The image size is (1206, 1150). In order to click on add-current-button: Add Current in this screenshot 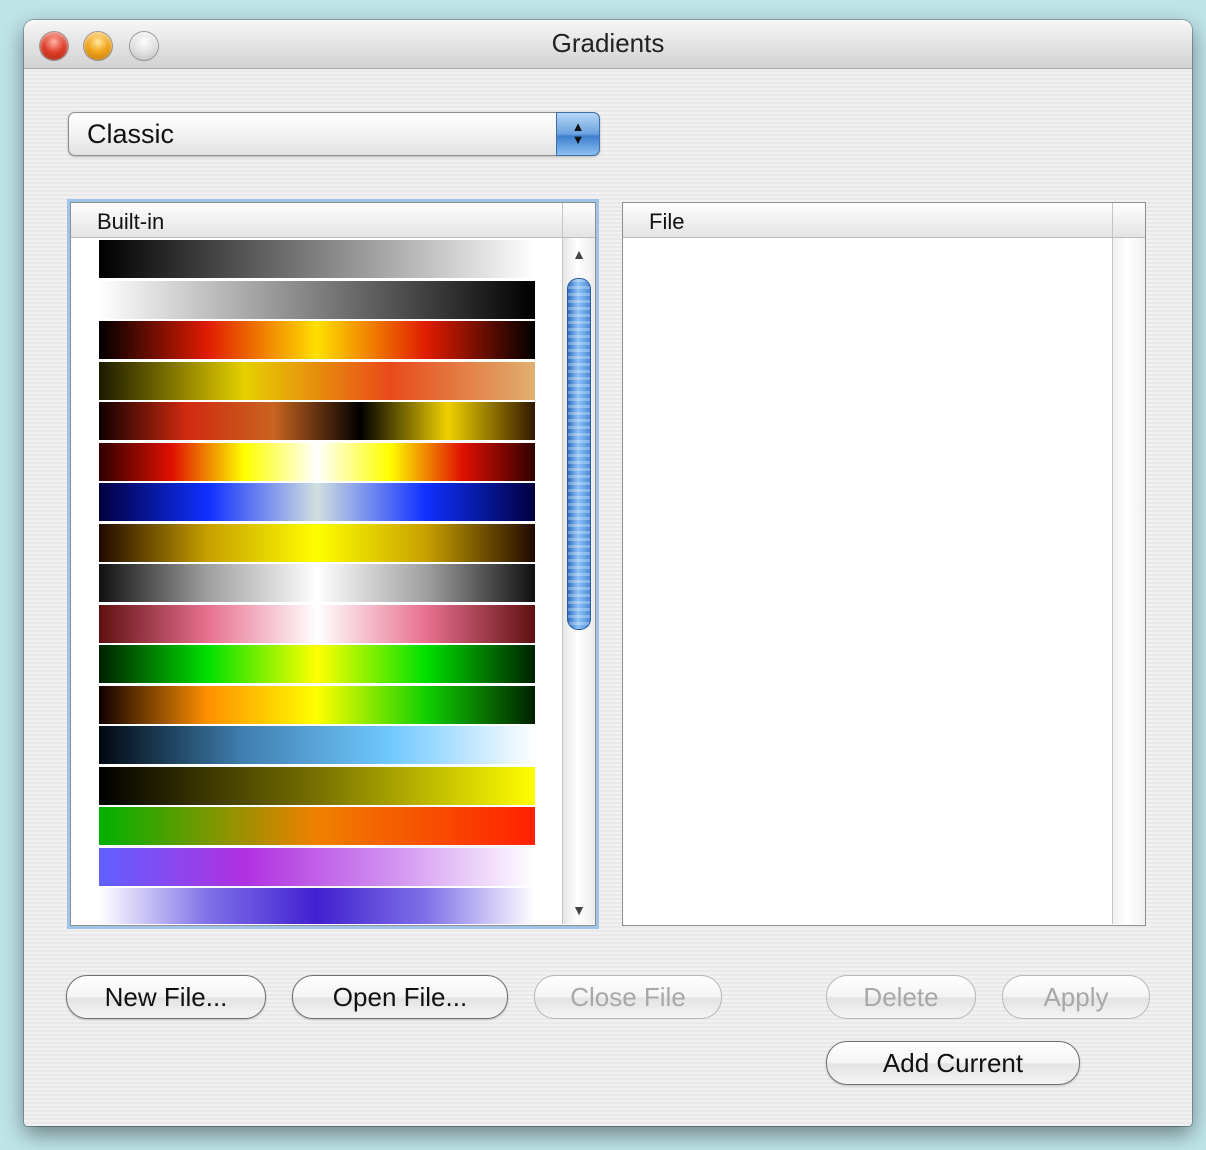, I will do `click(953, 1063)`.